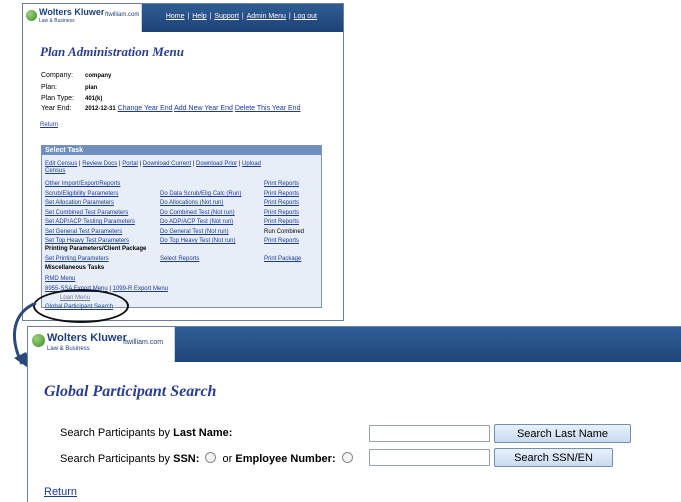 Image resolution: width=681 pixels, height=502 pixels. Describe the element at coordinates (211, 457) in the screenshot. I see `ssn-radio` at that location.